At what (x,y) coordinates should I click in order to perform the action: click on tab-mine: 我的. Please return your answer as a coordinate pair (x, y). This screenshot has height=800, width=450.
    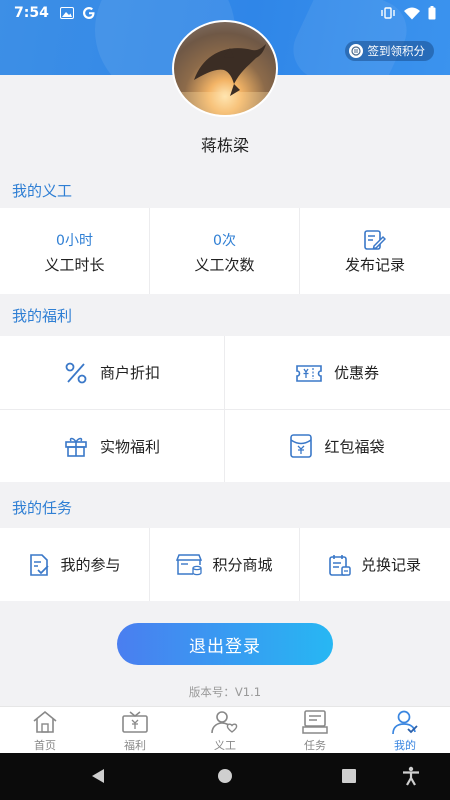
    Looking at the image, I should click on (405, 730).